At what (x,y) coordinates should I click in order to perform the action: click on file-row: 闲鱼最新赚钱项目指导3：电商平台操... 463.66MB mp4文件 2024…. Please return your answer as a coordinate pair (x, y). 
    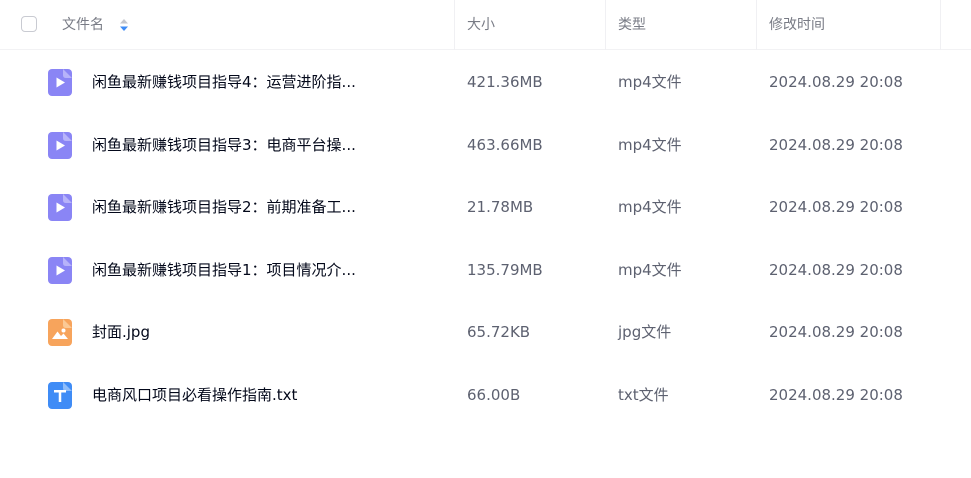
    Looking at the image, I should click on (485, 145).